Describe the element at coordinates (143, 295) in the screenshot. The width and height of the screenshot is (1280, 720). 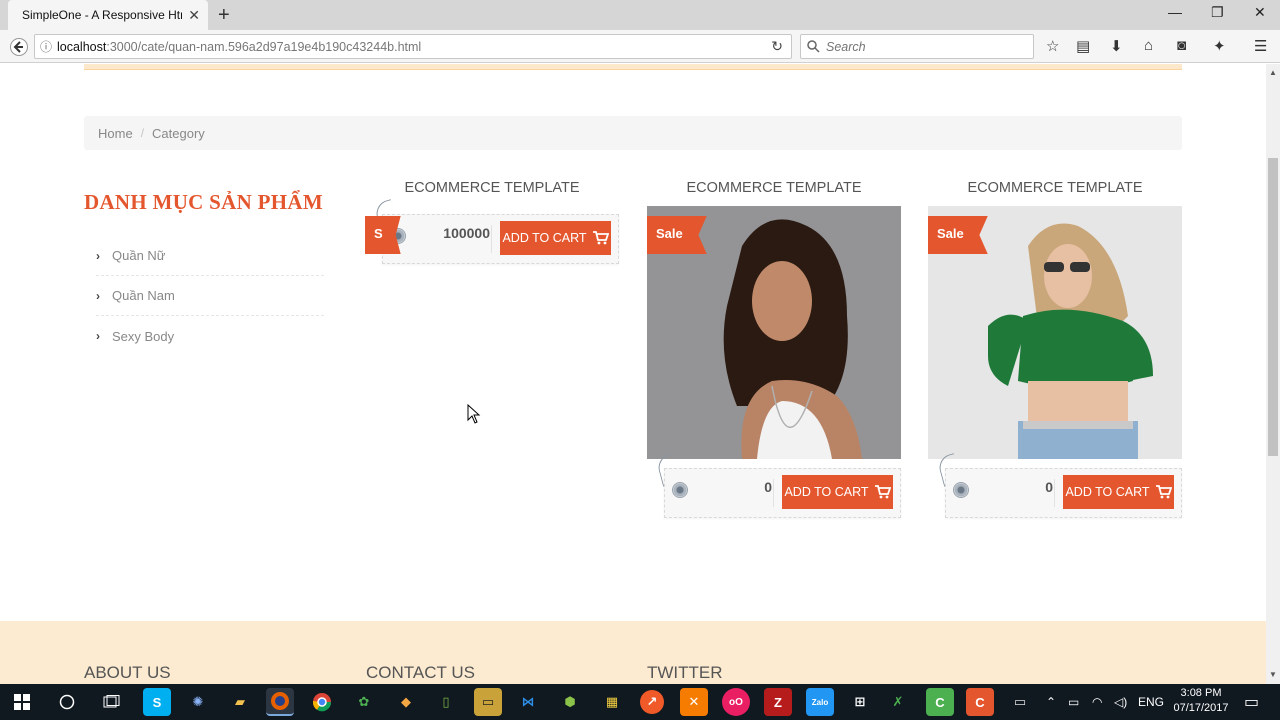
I see `category-label: Quần Nam` at that location.